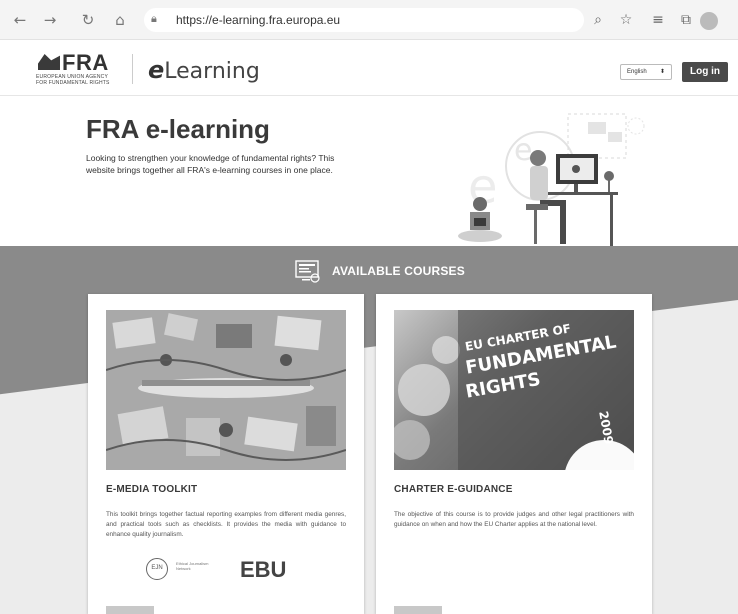 The height and width of the screenshot is (614, 738). I want to click on page-title: FRA e-learning, so click(178, 129).